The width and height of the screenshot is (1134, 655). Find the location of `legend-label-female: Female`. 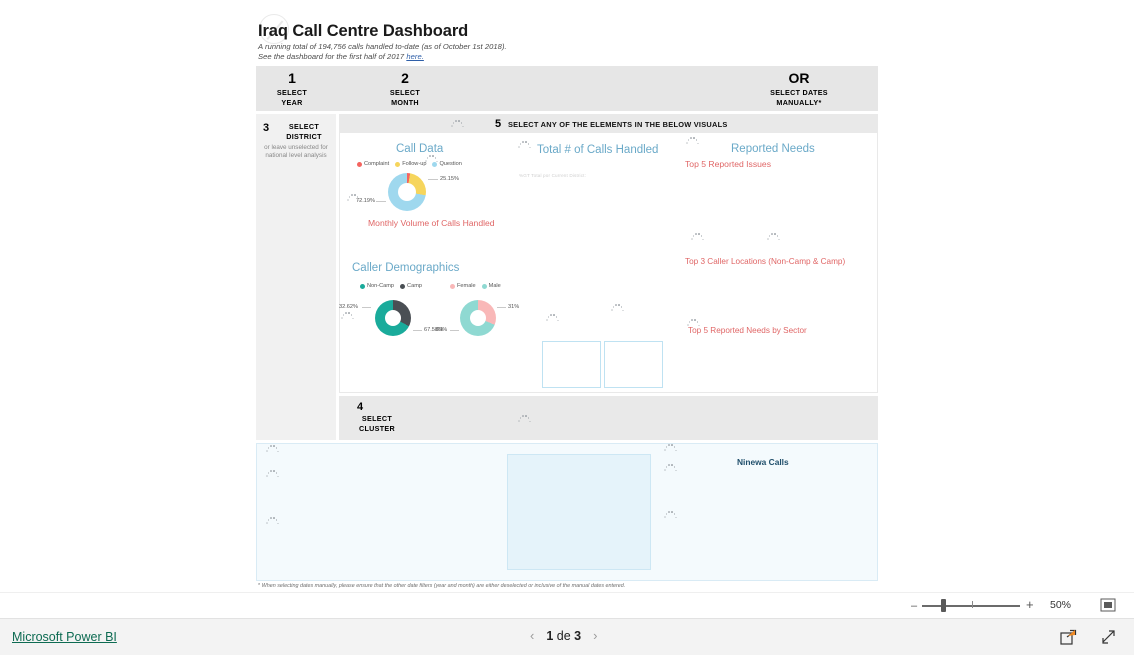

legend-label-female: Female is located at coordinates (466, 286).